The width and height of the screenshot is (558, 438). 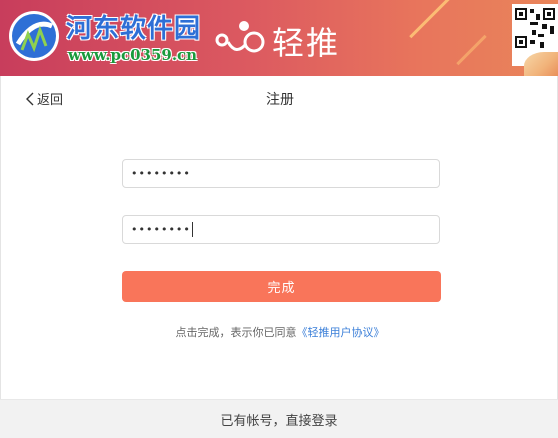 I want to click on login-link: 已有帐号，直接登录, so click(x=279, y=418).